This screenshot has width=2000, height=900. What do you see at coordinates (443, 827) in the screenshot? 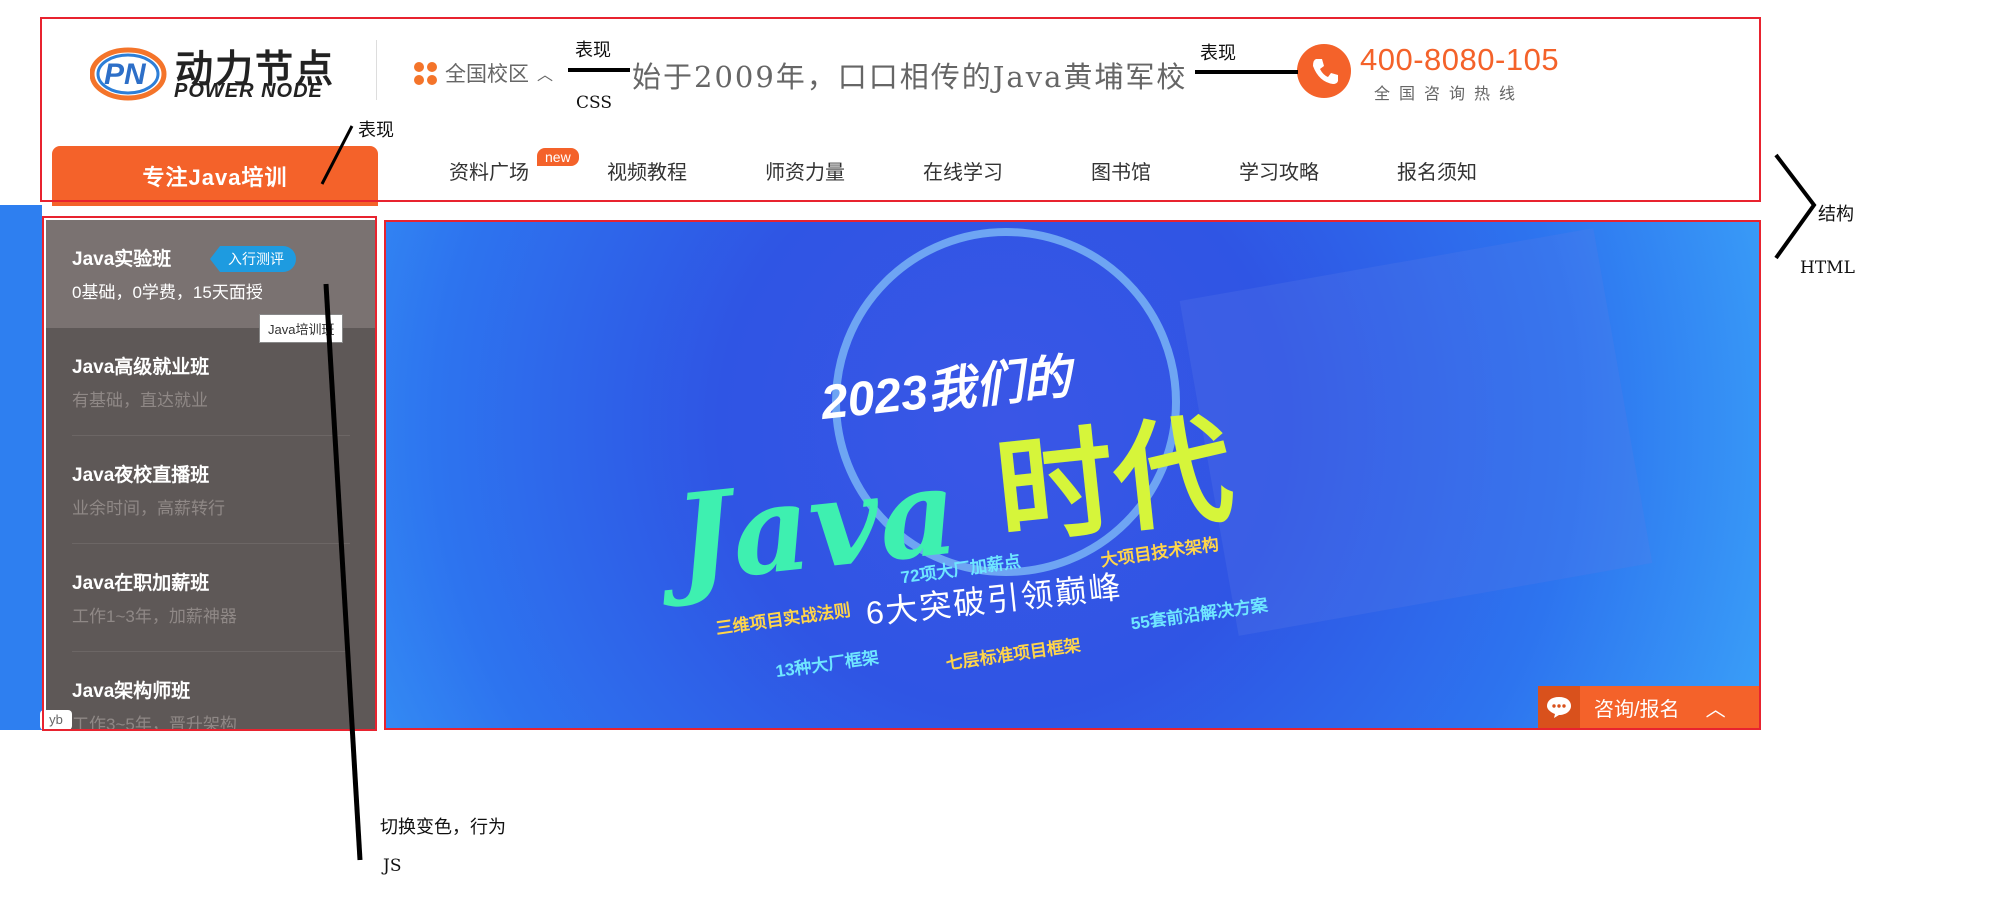
I see `annotation-behavior: 切换变色，行为` at bounding box center [443, 827].